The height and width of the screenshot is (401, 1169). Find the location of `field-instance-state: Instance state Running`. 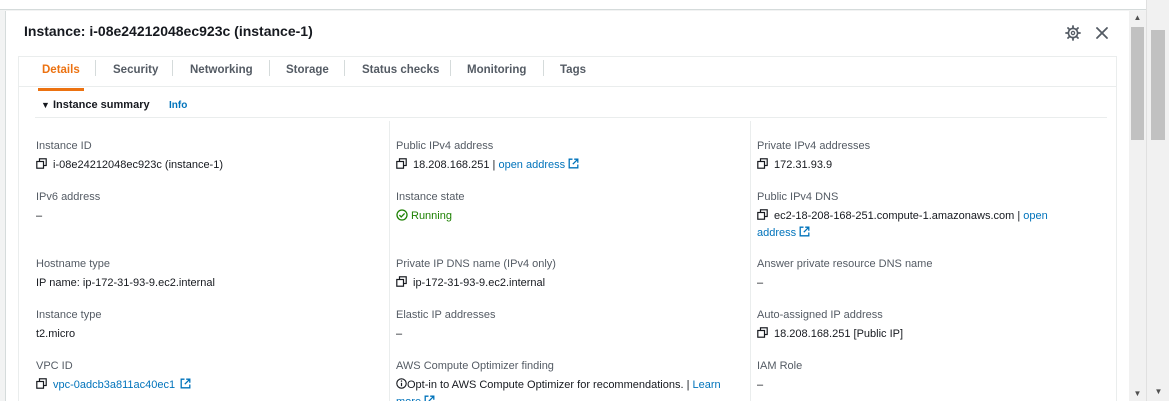

field-instance-state: Instance state Running is located at coordinates (566, 207).